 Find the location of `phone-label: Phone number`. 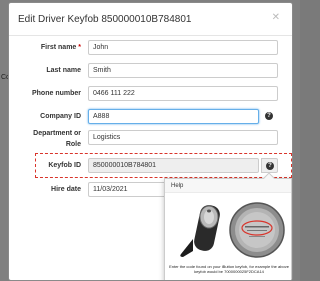

phone-label: Phone number is located at coordinates (56, 93).